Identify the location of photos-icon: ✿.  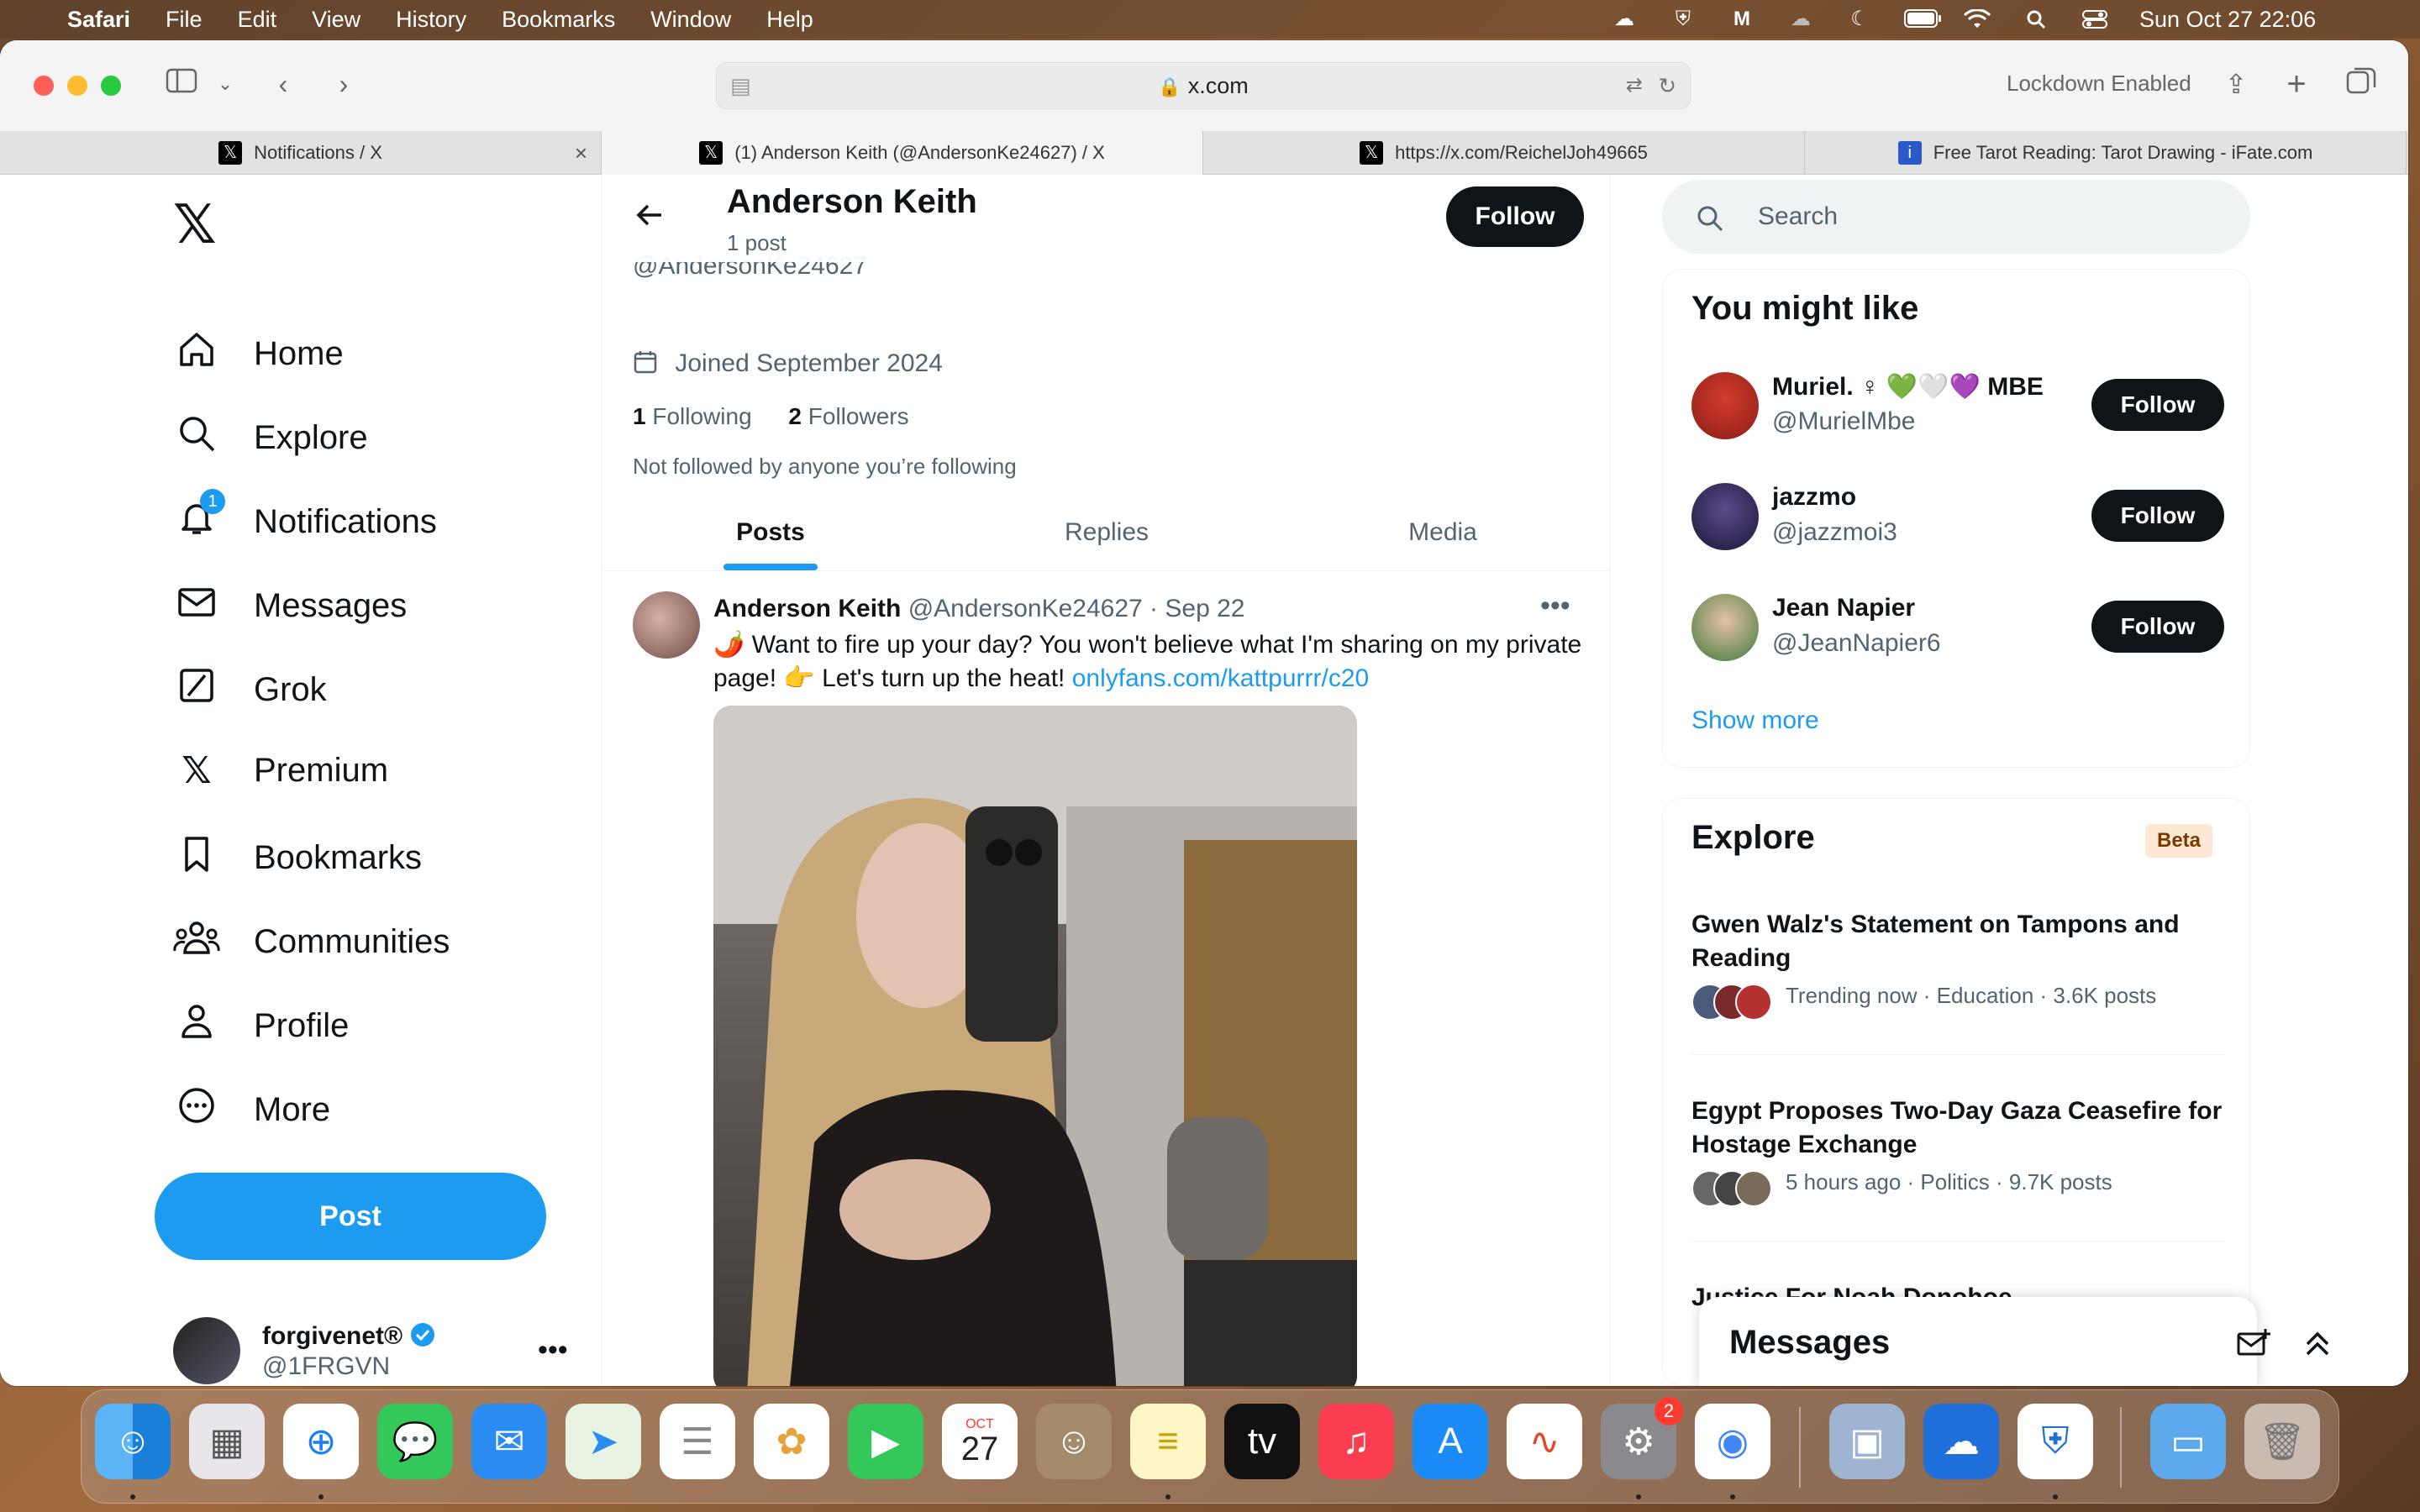
(792, 1441).